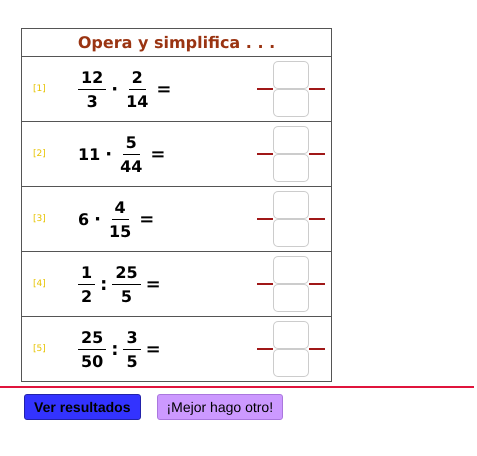  What do you see at coordinates (40, 284) in the screenshot?
I see `exercise-number: [4]` at bounding box center [40, 284].